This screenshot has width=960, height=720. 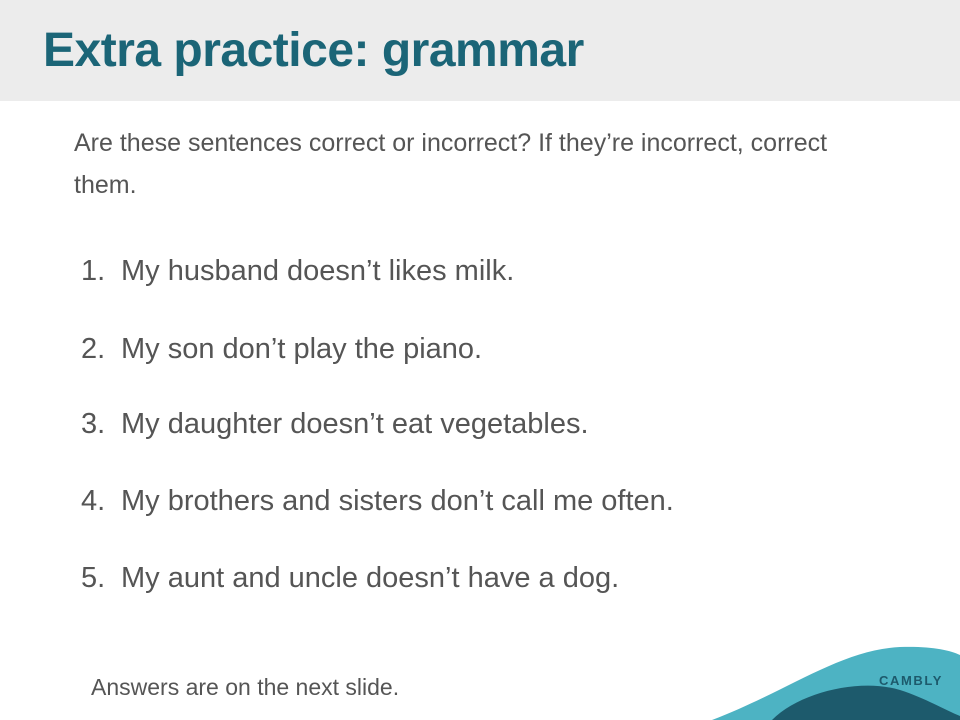 What do you see at coordinates (911, 680) in the screenshot?
I see `cambly-logo: CAMBLY` at bounding box center [911, 680].